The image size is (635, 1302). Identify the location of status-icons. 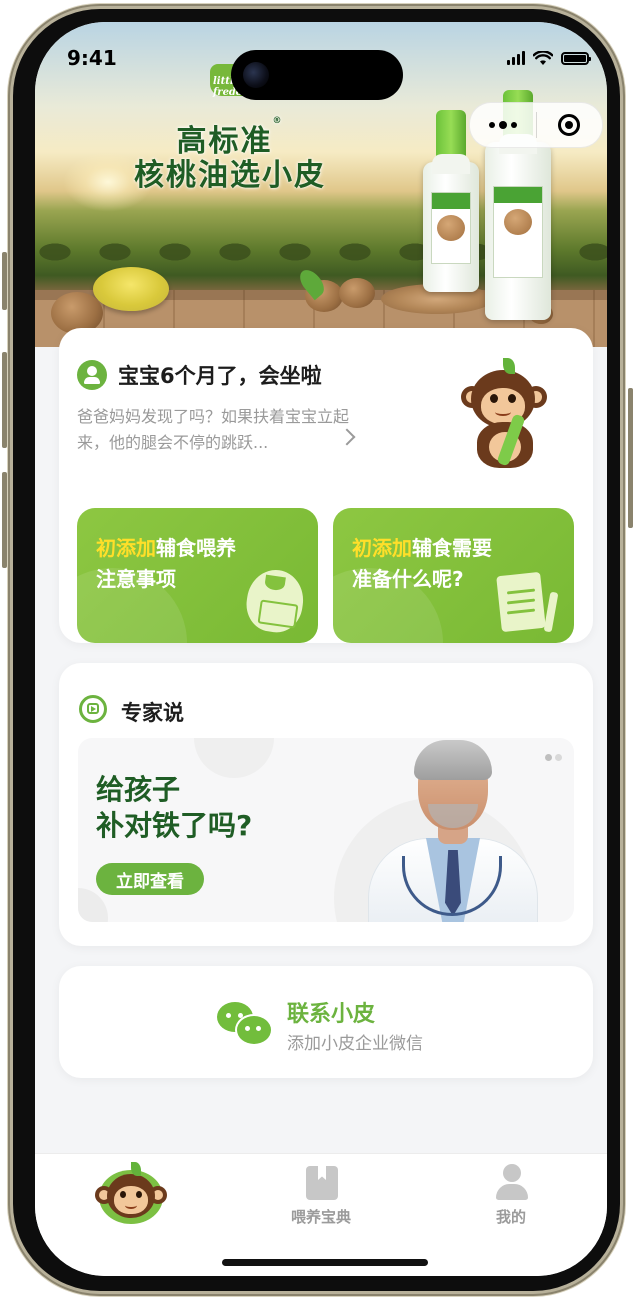
(549, 58).